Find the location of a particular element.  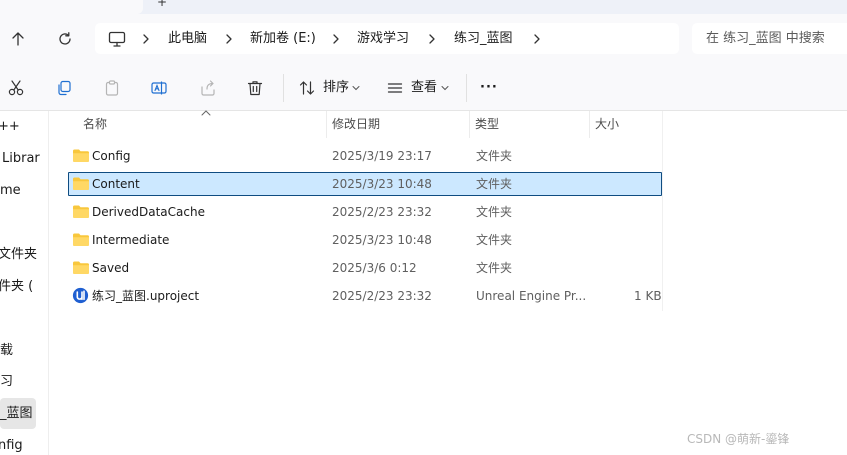

column-header-modified: 修改日期 is located at coordinates (356, 124).